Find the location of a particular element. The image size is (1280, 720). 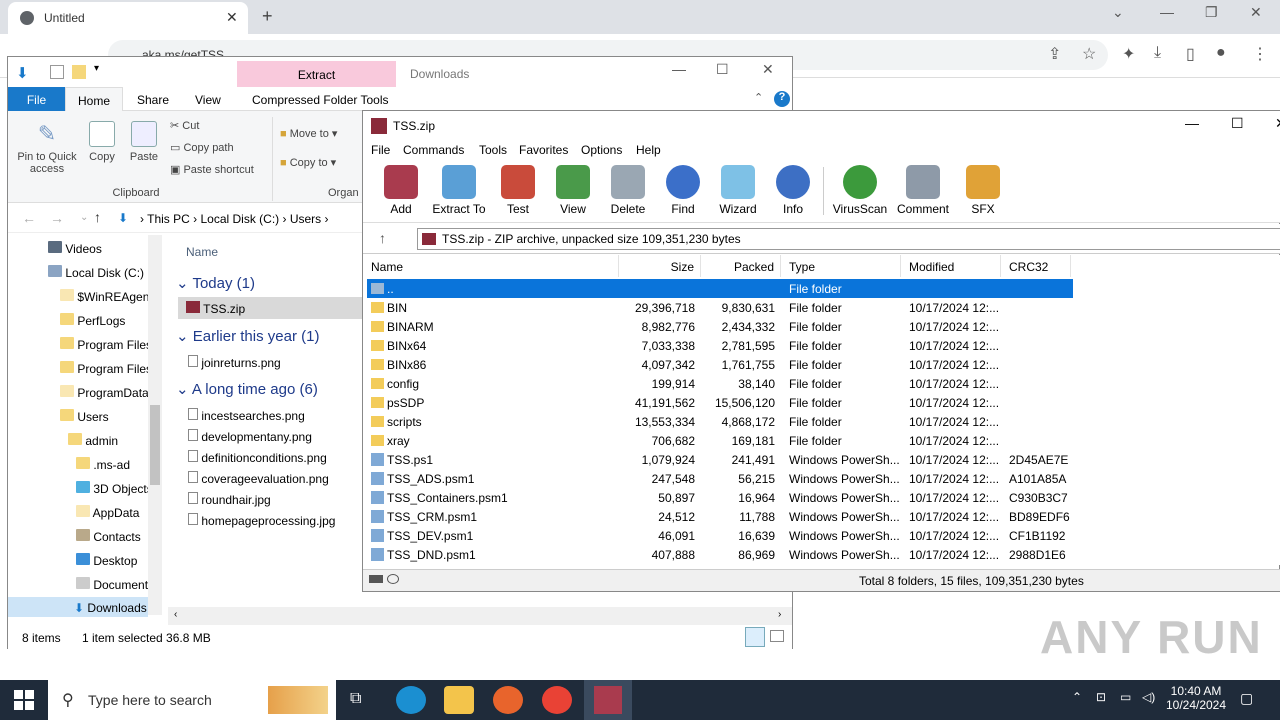

file-item: roundhair.jpg is located at coordinates (229, 499).